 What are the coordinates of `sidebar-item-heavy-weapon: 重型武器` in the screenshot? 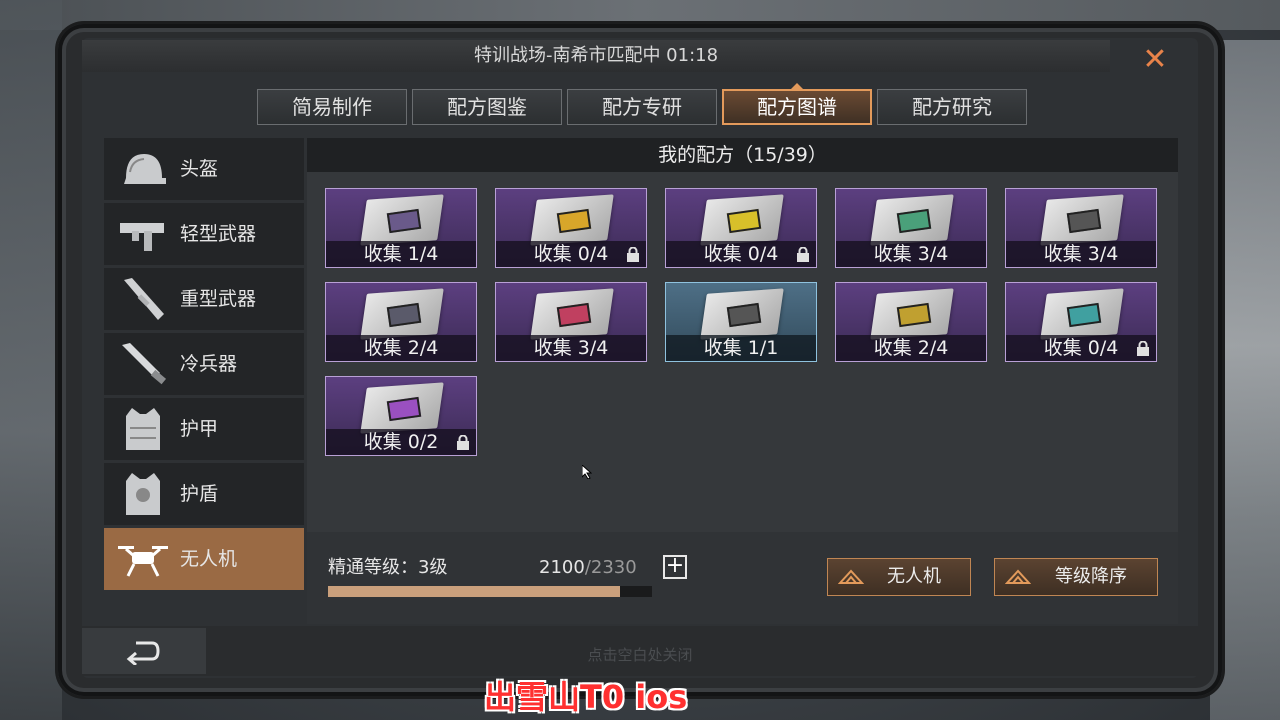 It's located at (204, 299).